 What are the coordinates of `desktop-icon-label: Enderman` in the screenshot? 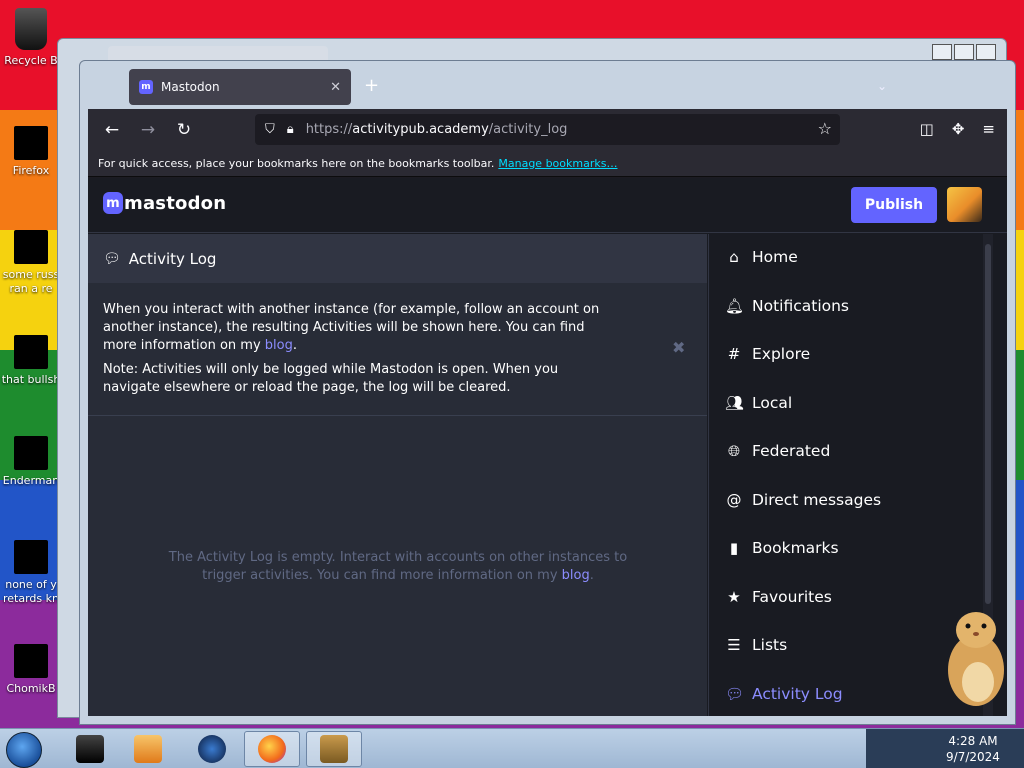 It's located at (31, 480).